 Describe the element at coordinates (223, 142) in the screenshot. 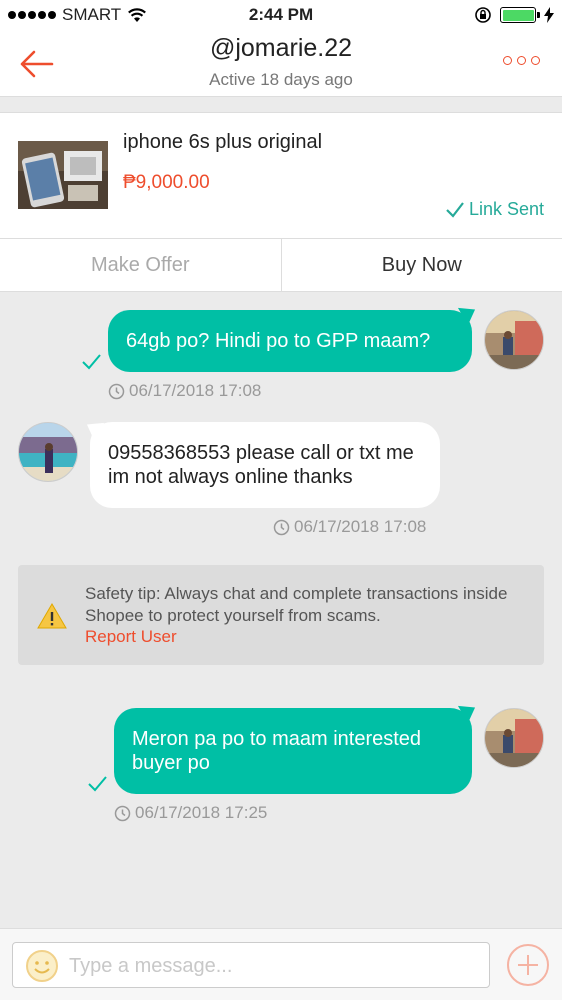

I see `product-name: iphone 6s plus original` at that location.